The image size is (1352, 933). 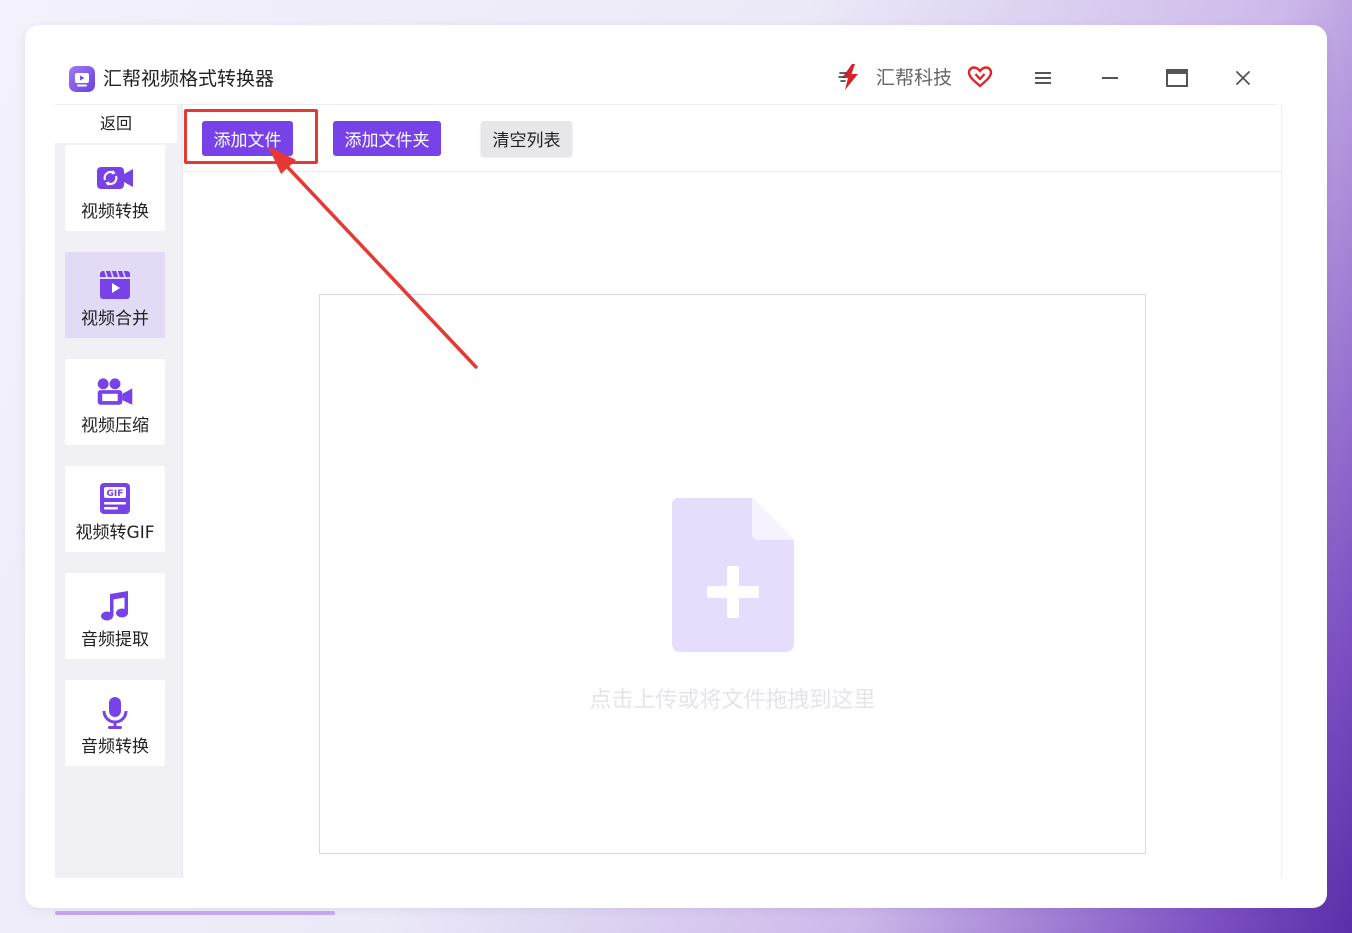 I want to click on sidebar-item-label: 视频合并, so click(x=115, y=319).